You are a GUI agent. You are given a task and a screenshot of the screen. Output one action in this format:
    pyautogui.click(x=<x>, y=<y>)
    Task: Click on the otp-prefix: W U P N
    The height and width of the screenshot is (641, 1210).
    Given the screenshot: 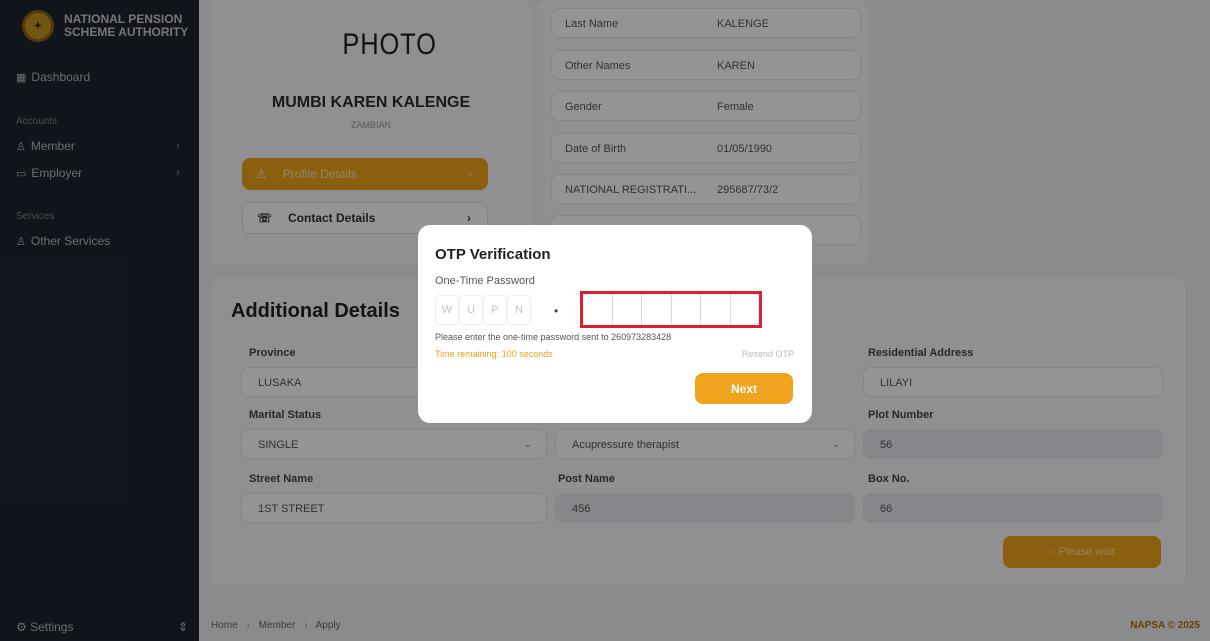 What is the action you would take?
    pyautogui.click(x=483, y=310)
    